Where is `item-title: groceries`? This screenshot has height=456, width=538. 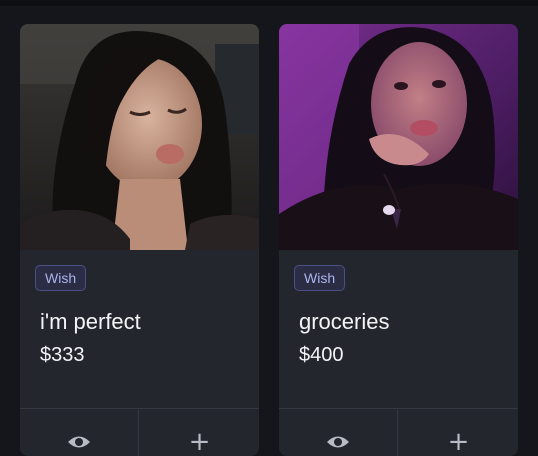
item-title: groceries is located at coordinates (344, 321).